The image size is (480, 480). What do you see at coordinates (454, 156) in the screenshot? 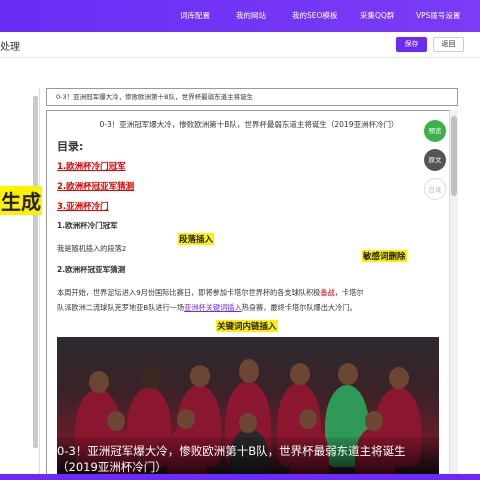
I see `scrollbar-thumb` at bounding box center [454, 156].